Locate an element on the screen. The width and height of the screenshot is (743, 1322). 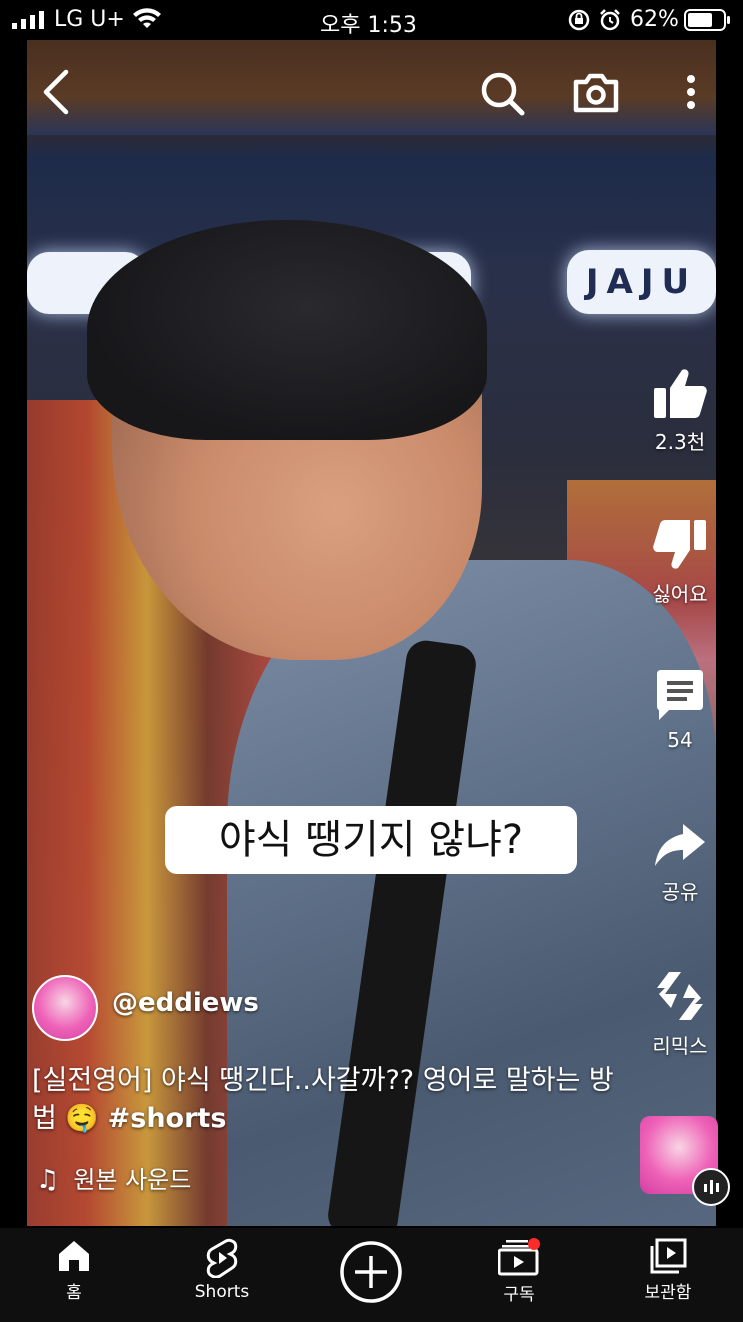
remix-icon is located at coordinates (680, 996).